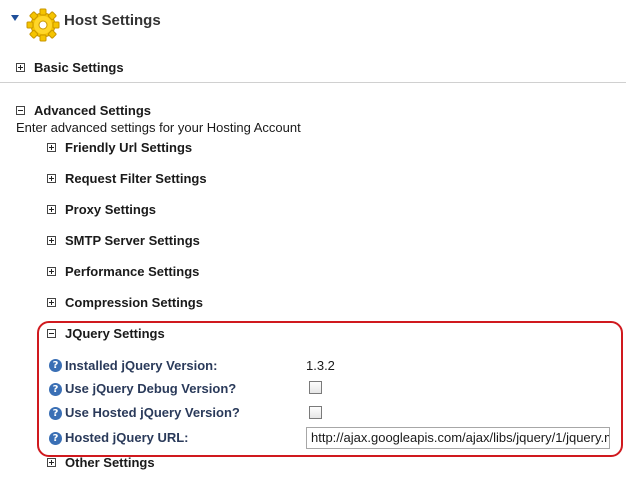 The width and height of the screenshot is (626, 479). Describe the element at coordinates (141, 365) in the screenshot. I see `installed-version-label: Installed jQuery Version:` at that location.